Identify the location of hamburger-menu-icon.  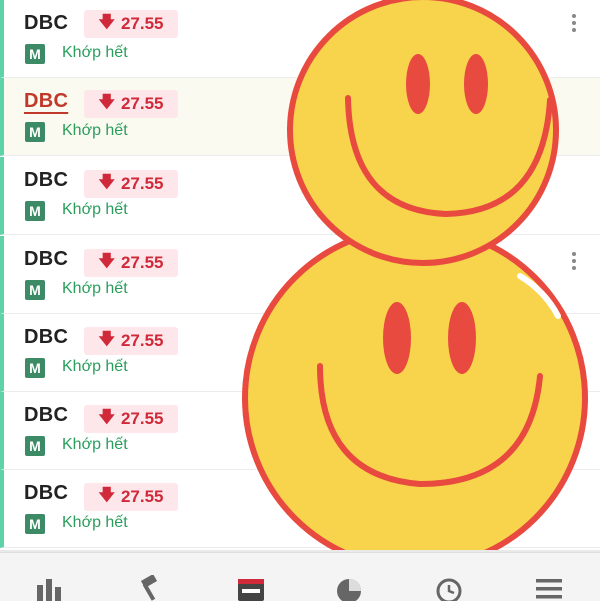
(549, 588).